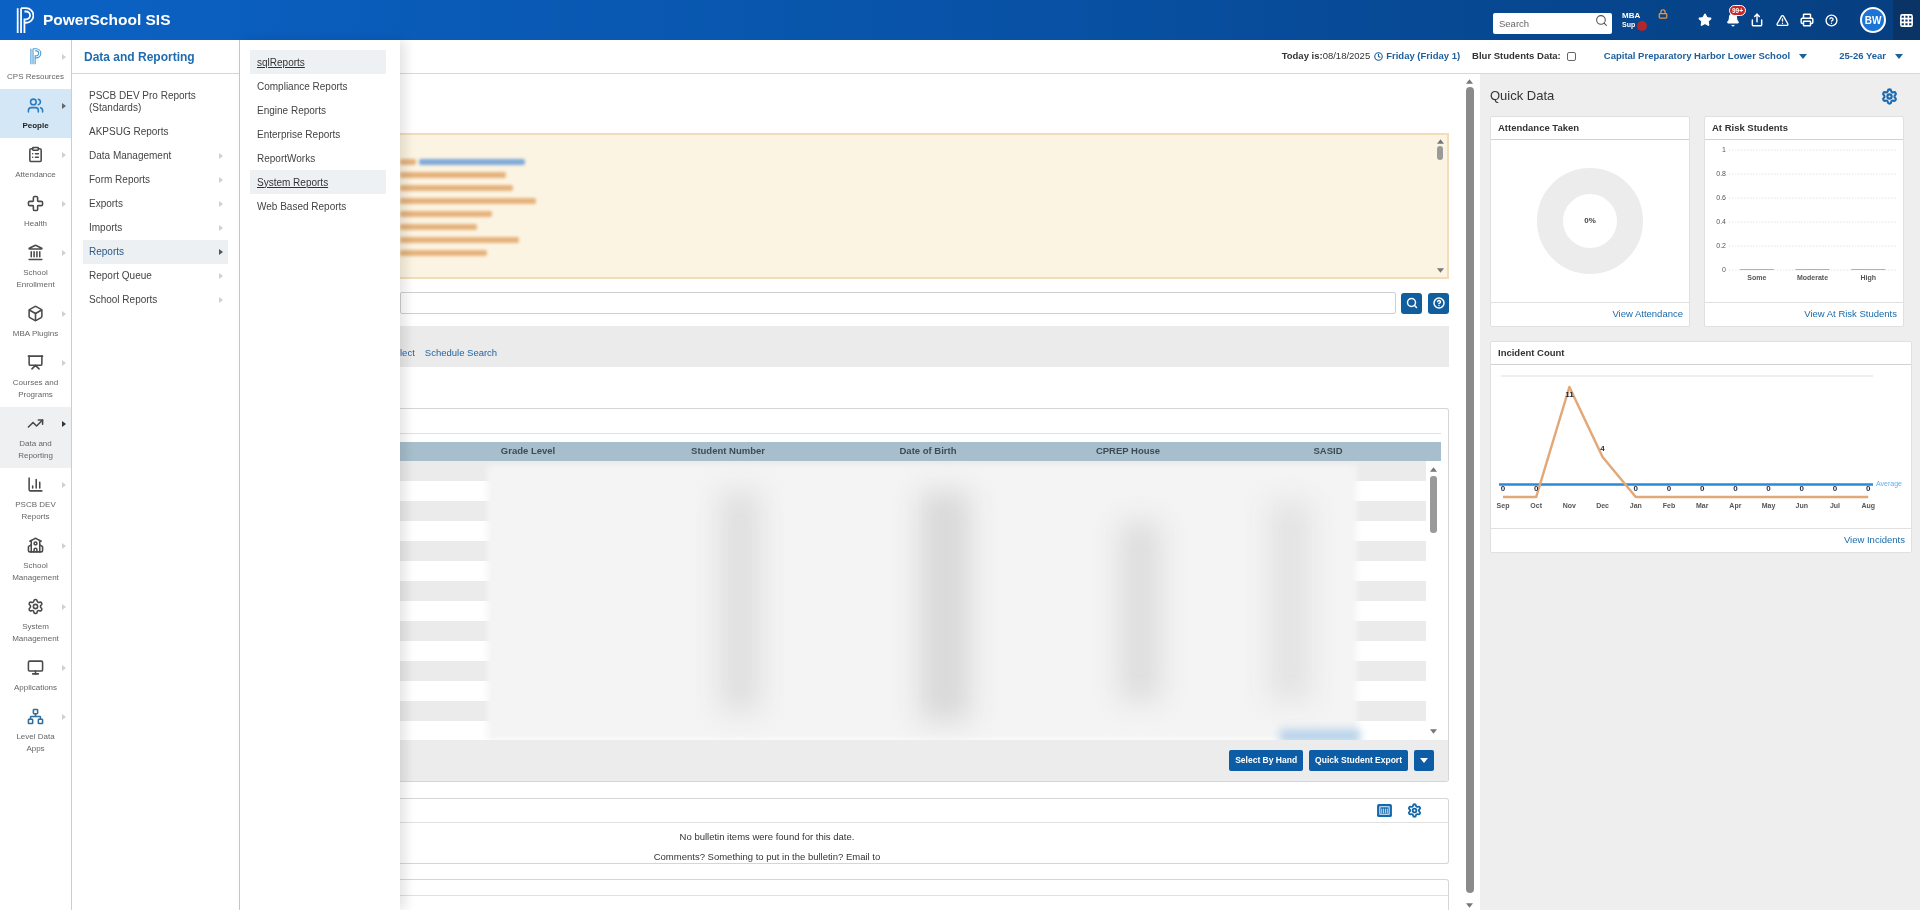 Image resolution: width=1920 pixels, height=910 pixels. What do you see at coordinates (1642, 26) in the screenshot?
I see `notification-dot-icon` at bounding box center [1642, 26].